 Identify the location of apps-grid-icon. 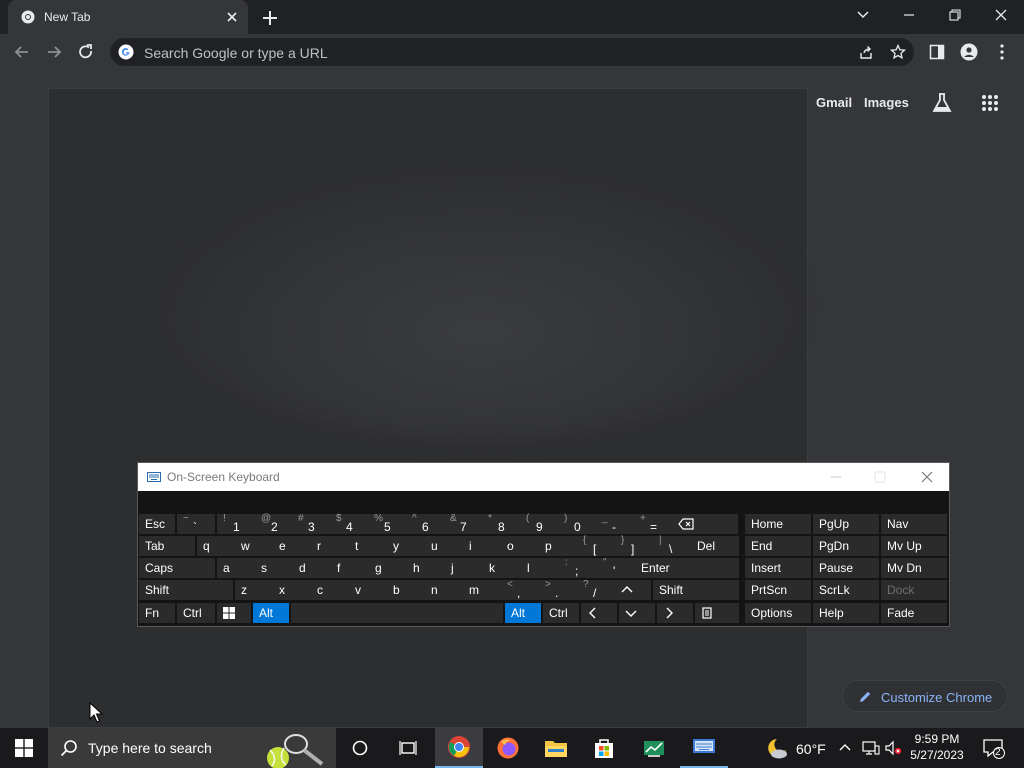
(990, 103).